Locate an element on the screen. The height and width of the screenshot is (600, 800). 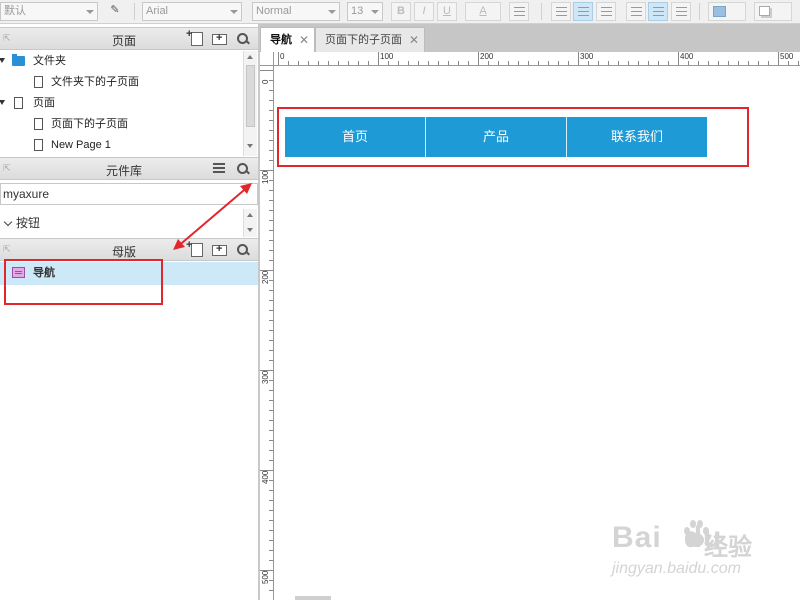
align-middle-button is located at coordinates (658, 11).